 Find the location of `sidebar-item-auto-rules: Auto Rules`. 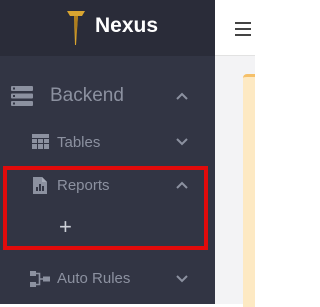

sidebar-item-auto-rules: Auto Rules is located at coordinates (107, 280).